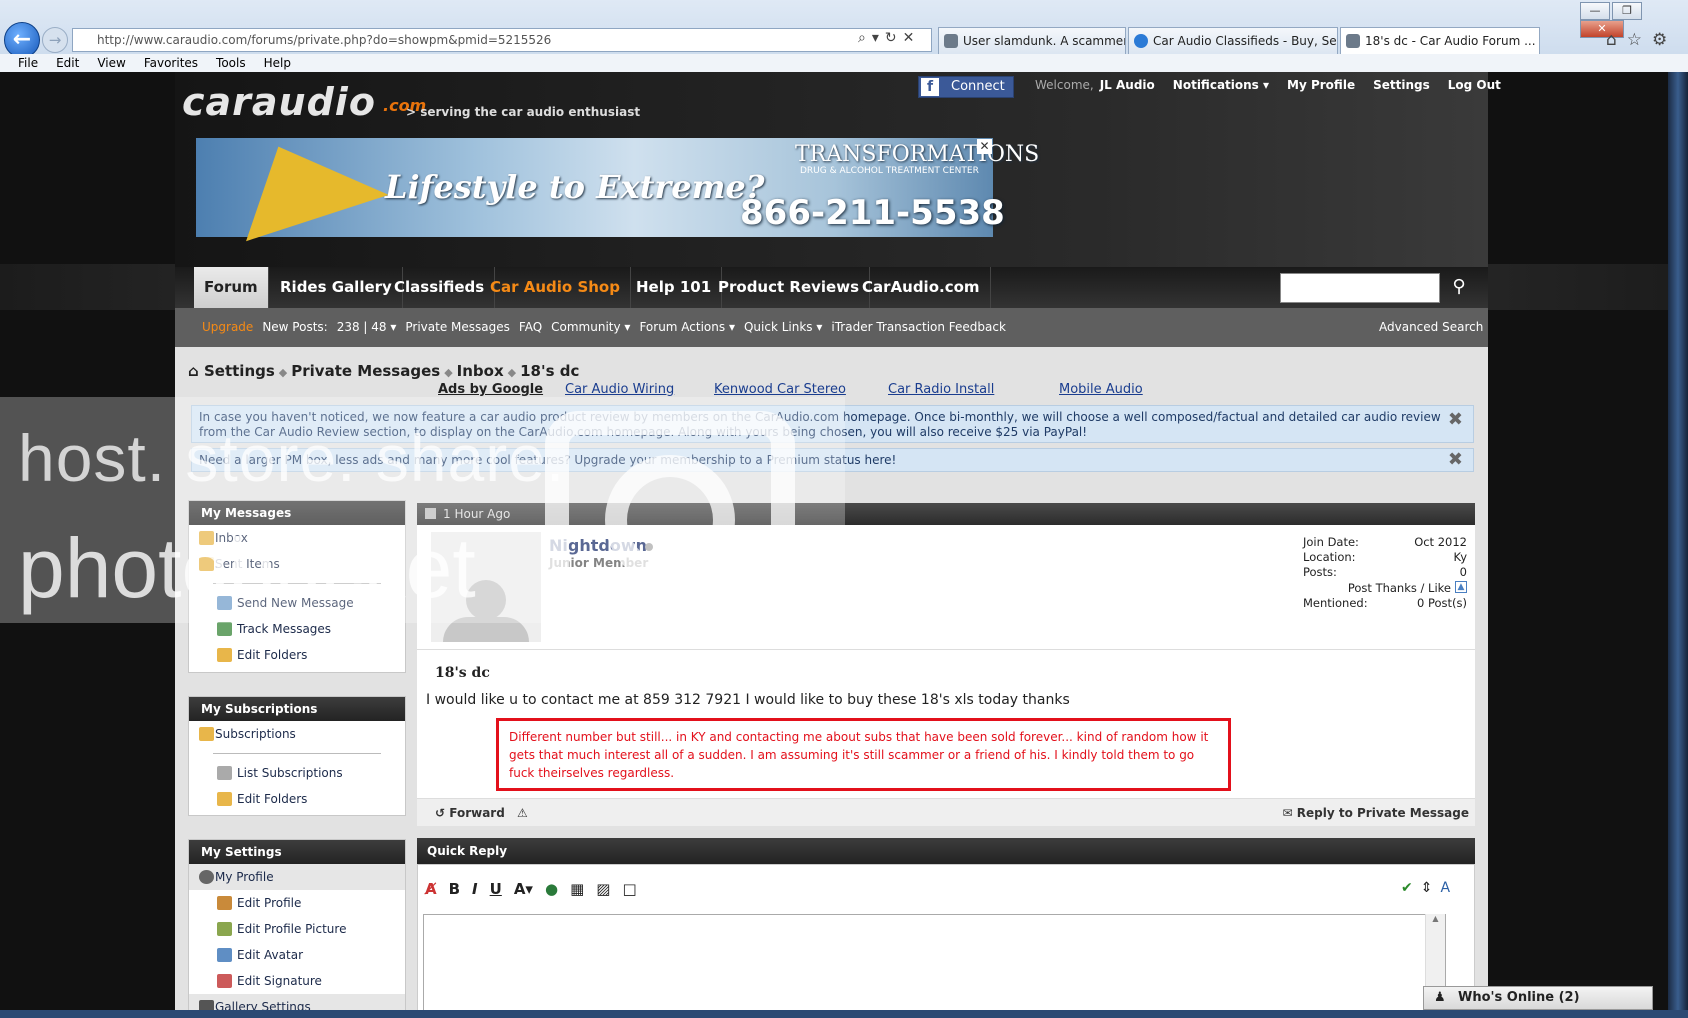  I want to click on ad-link: Car Audio Wiring, so click(619, 389).